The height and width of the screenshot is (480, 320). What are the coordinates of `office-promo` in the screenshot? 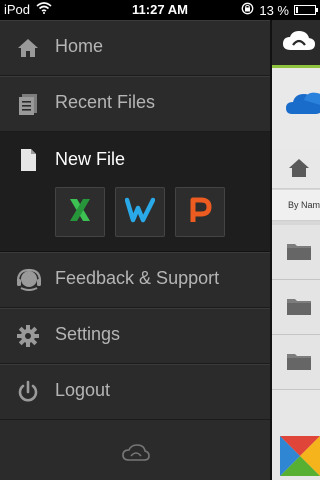 It's located at (296, 435).